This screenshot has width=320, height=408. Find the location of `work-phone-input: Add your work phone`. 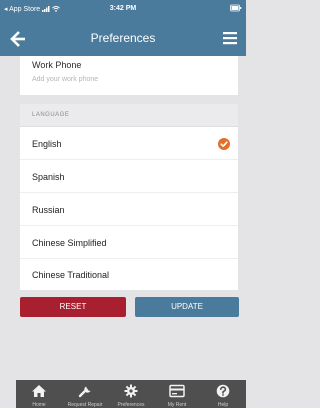

work-phone-input: Add your work phone is located at coordinates (65, 79).